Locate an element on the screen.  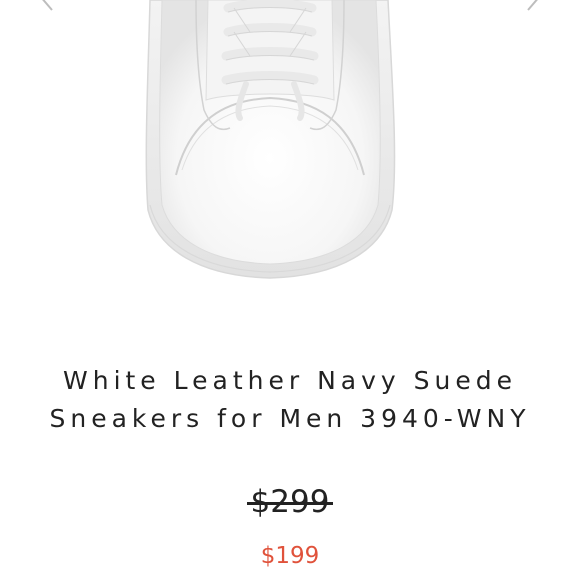
strikethrough-line is located at coordinates (290, 503).